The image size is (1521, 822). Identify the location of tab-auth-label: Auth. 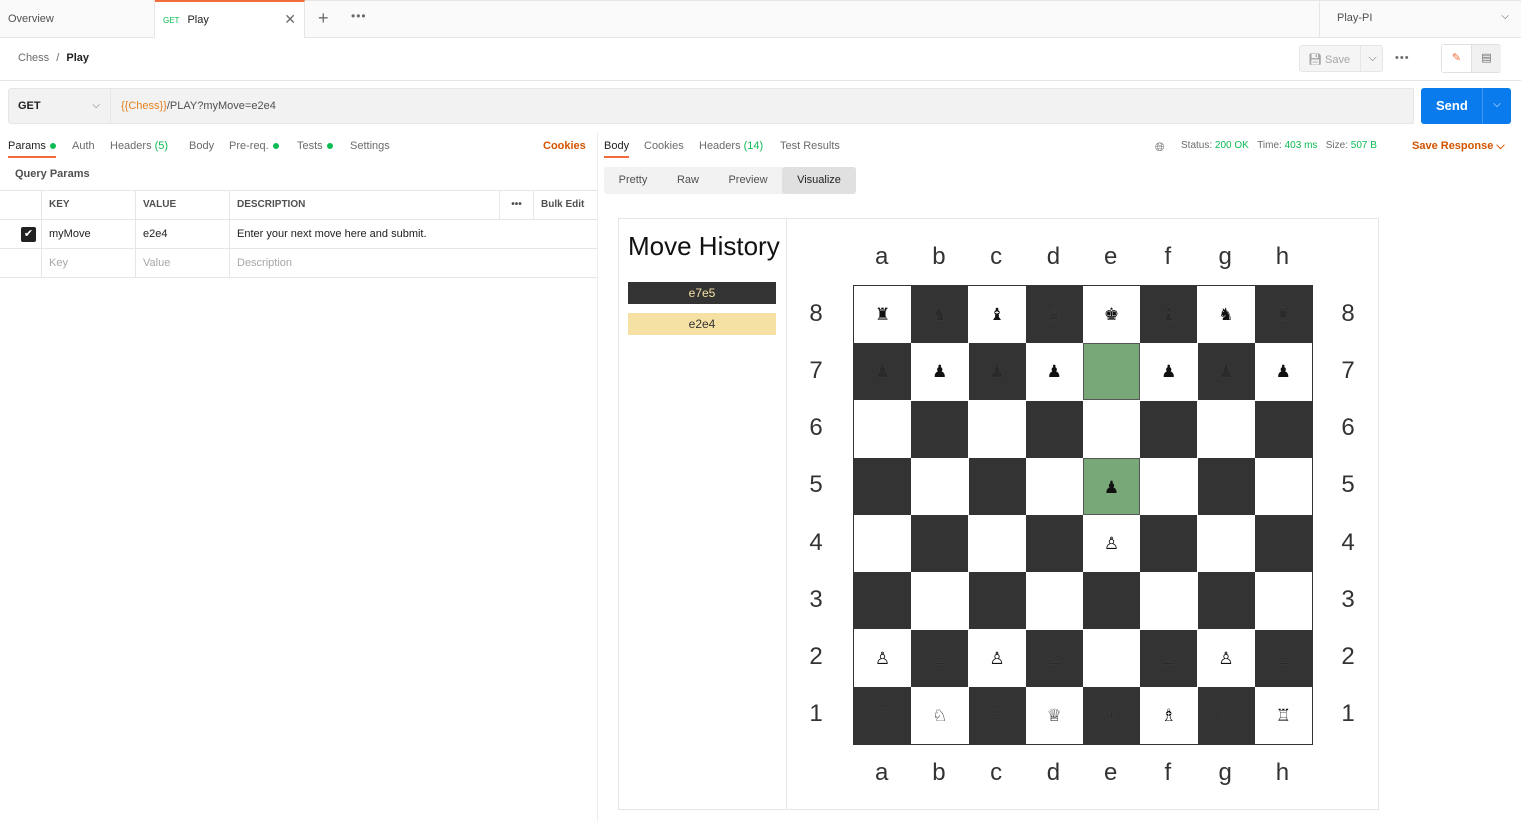
(83, 146).